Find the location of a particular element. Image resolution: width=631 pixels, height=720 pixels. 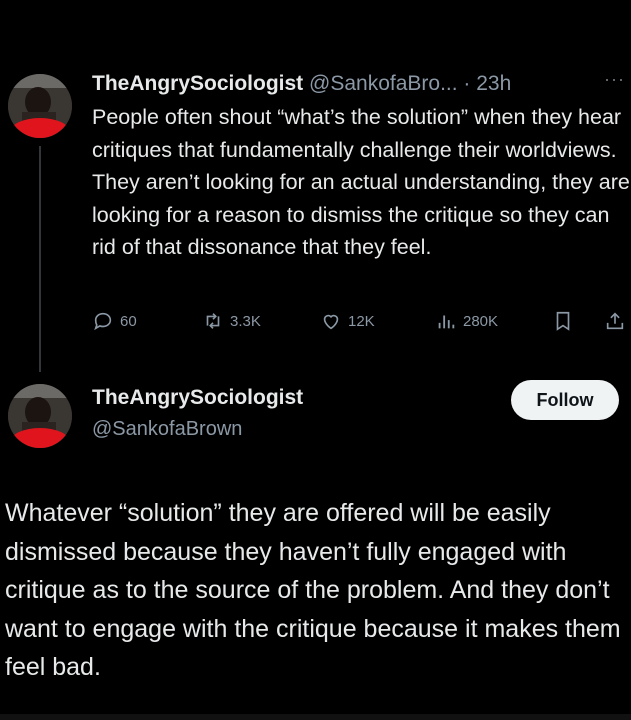

bookmark-icon is located at coordinates (563, 321).